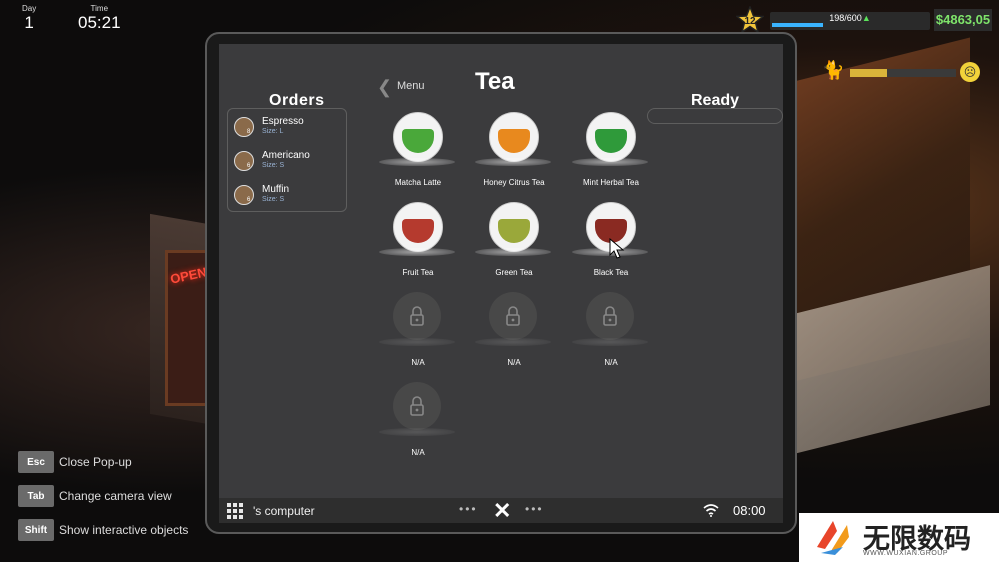 The width and height of the screenshot is (999, 562). I want to click on computer-name: 's computer, so click(284, 511).